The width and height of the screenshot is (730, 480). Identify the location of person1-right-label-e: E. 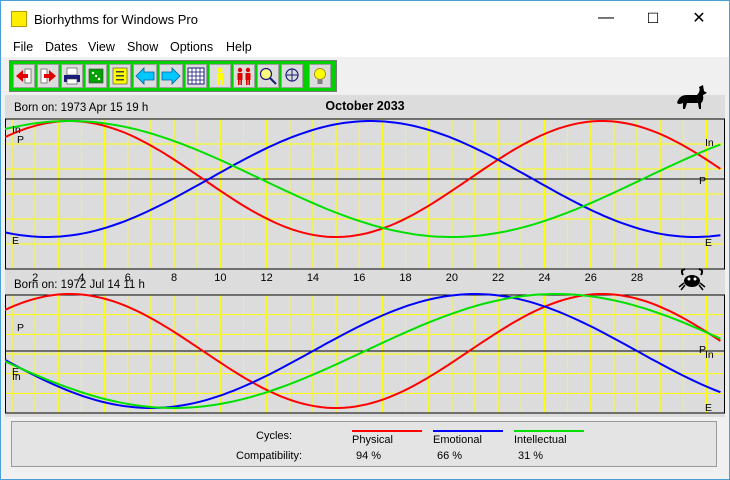
(708, 243).